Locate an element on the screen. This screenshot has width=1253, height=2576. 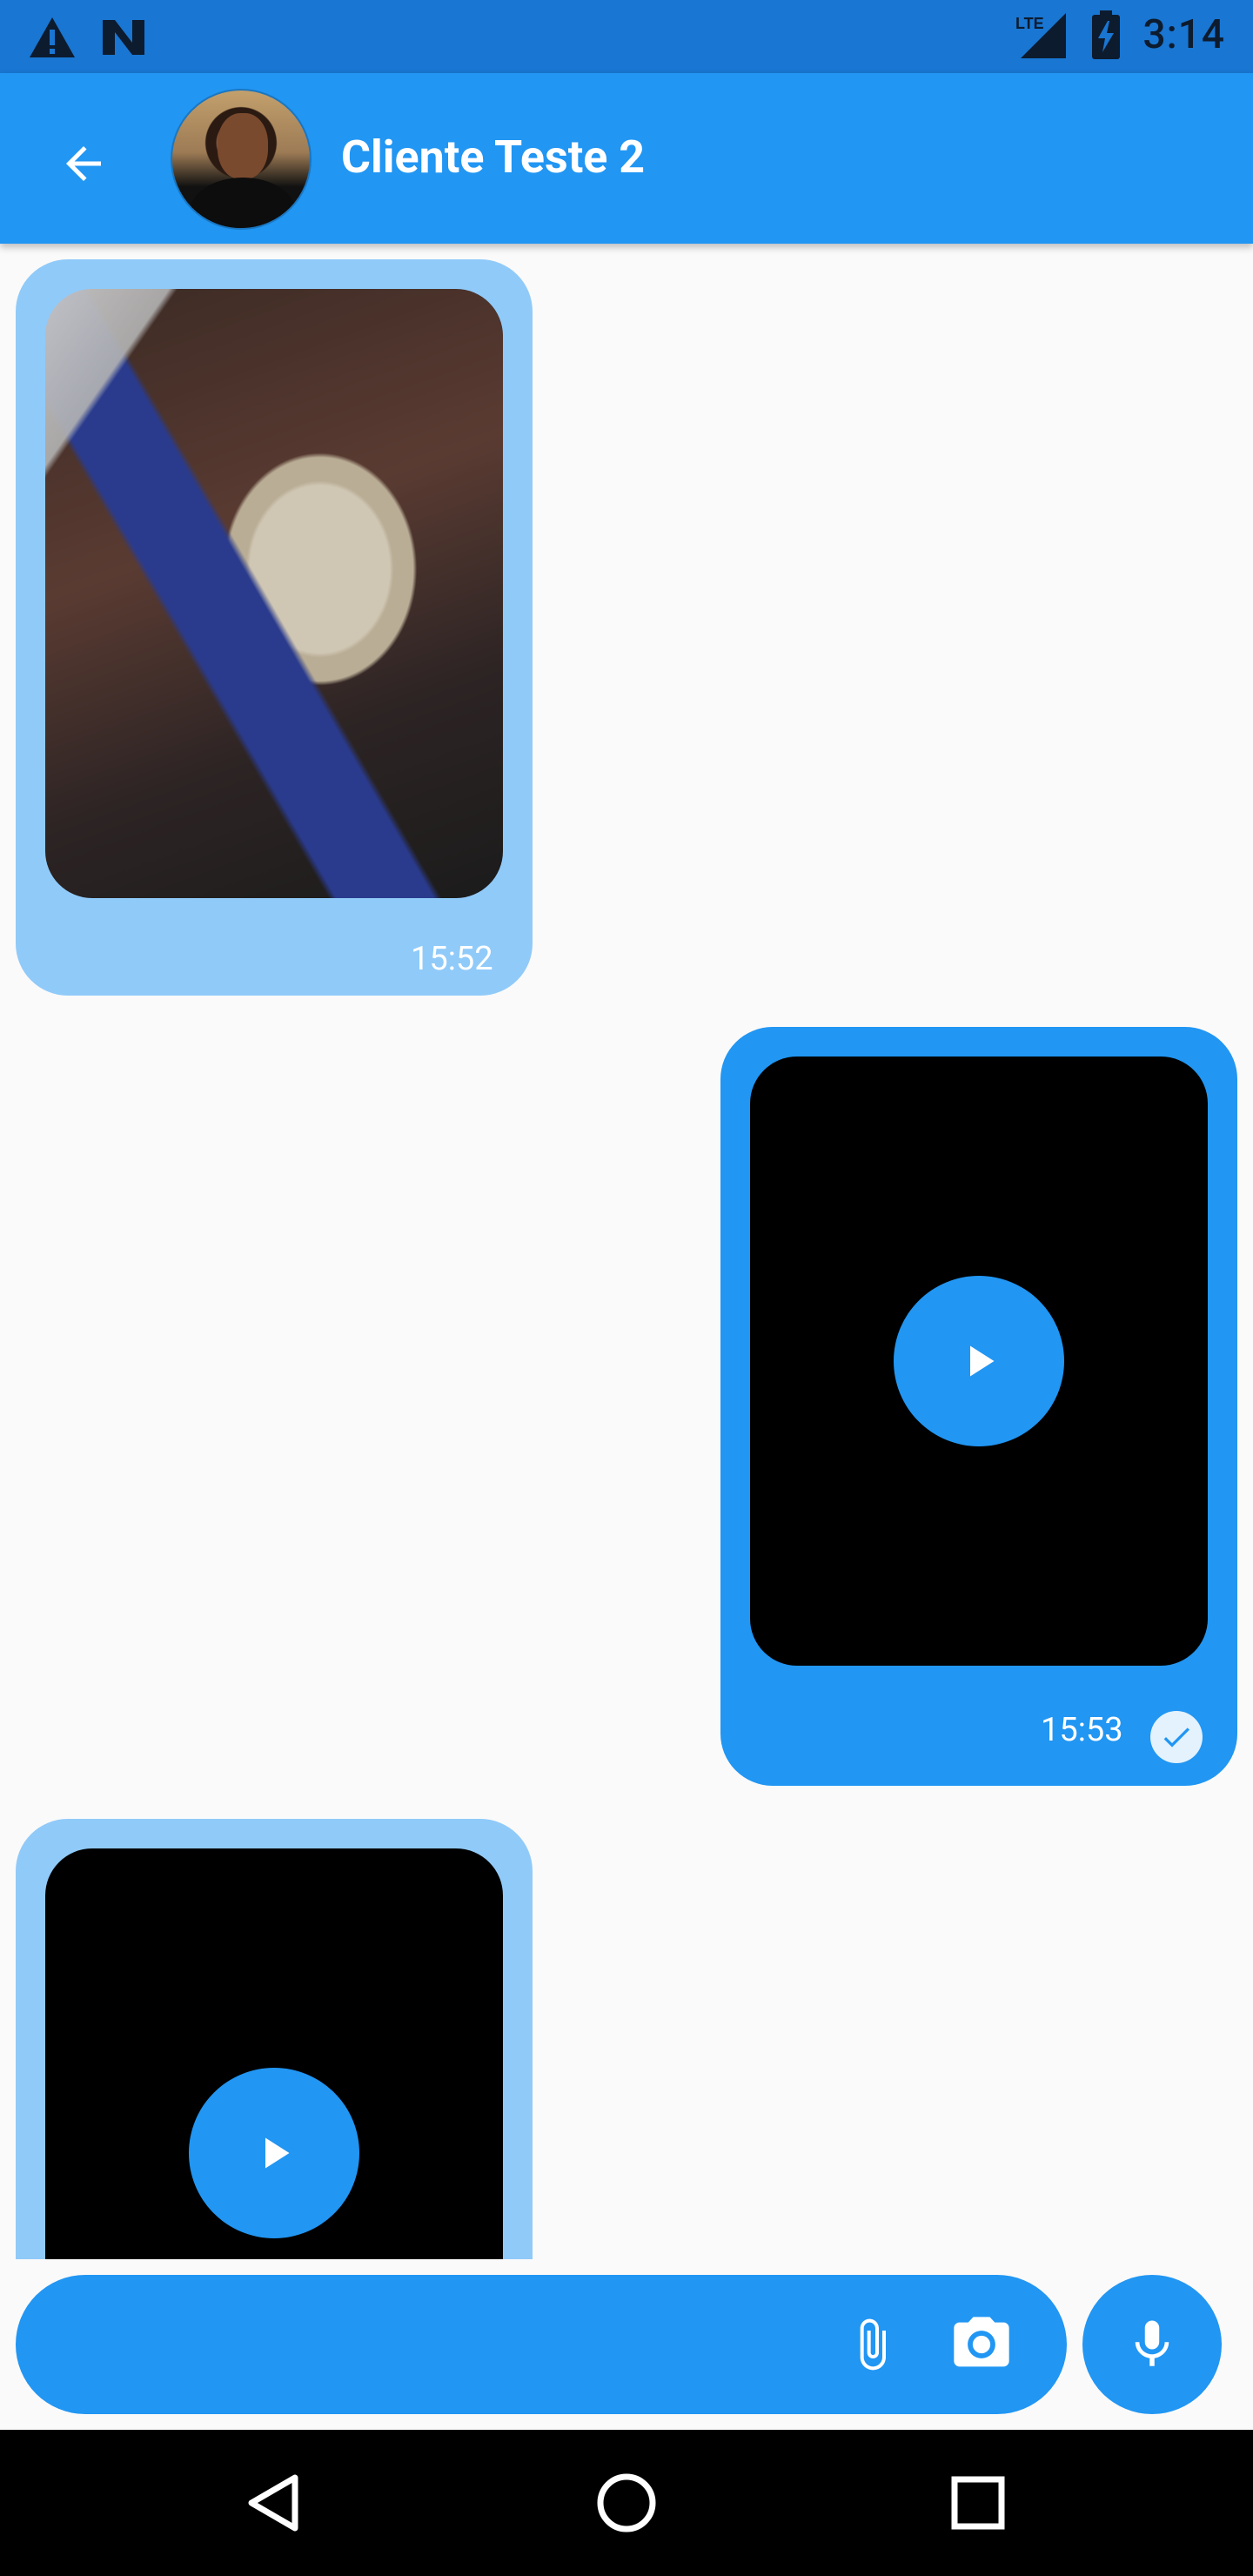
message-time: 15:52 is located at coordinates (452, 959).